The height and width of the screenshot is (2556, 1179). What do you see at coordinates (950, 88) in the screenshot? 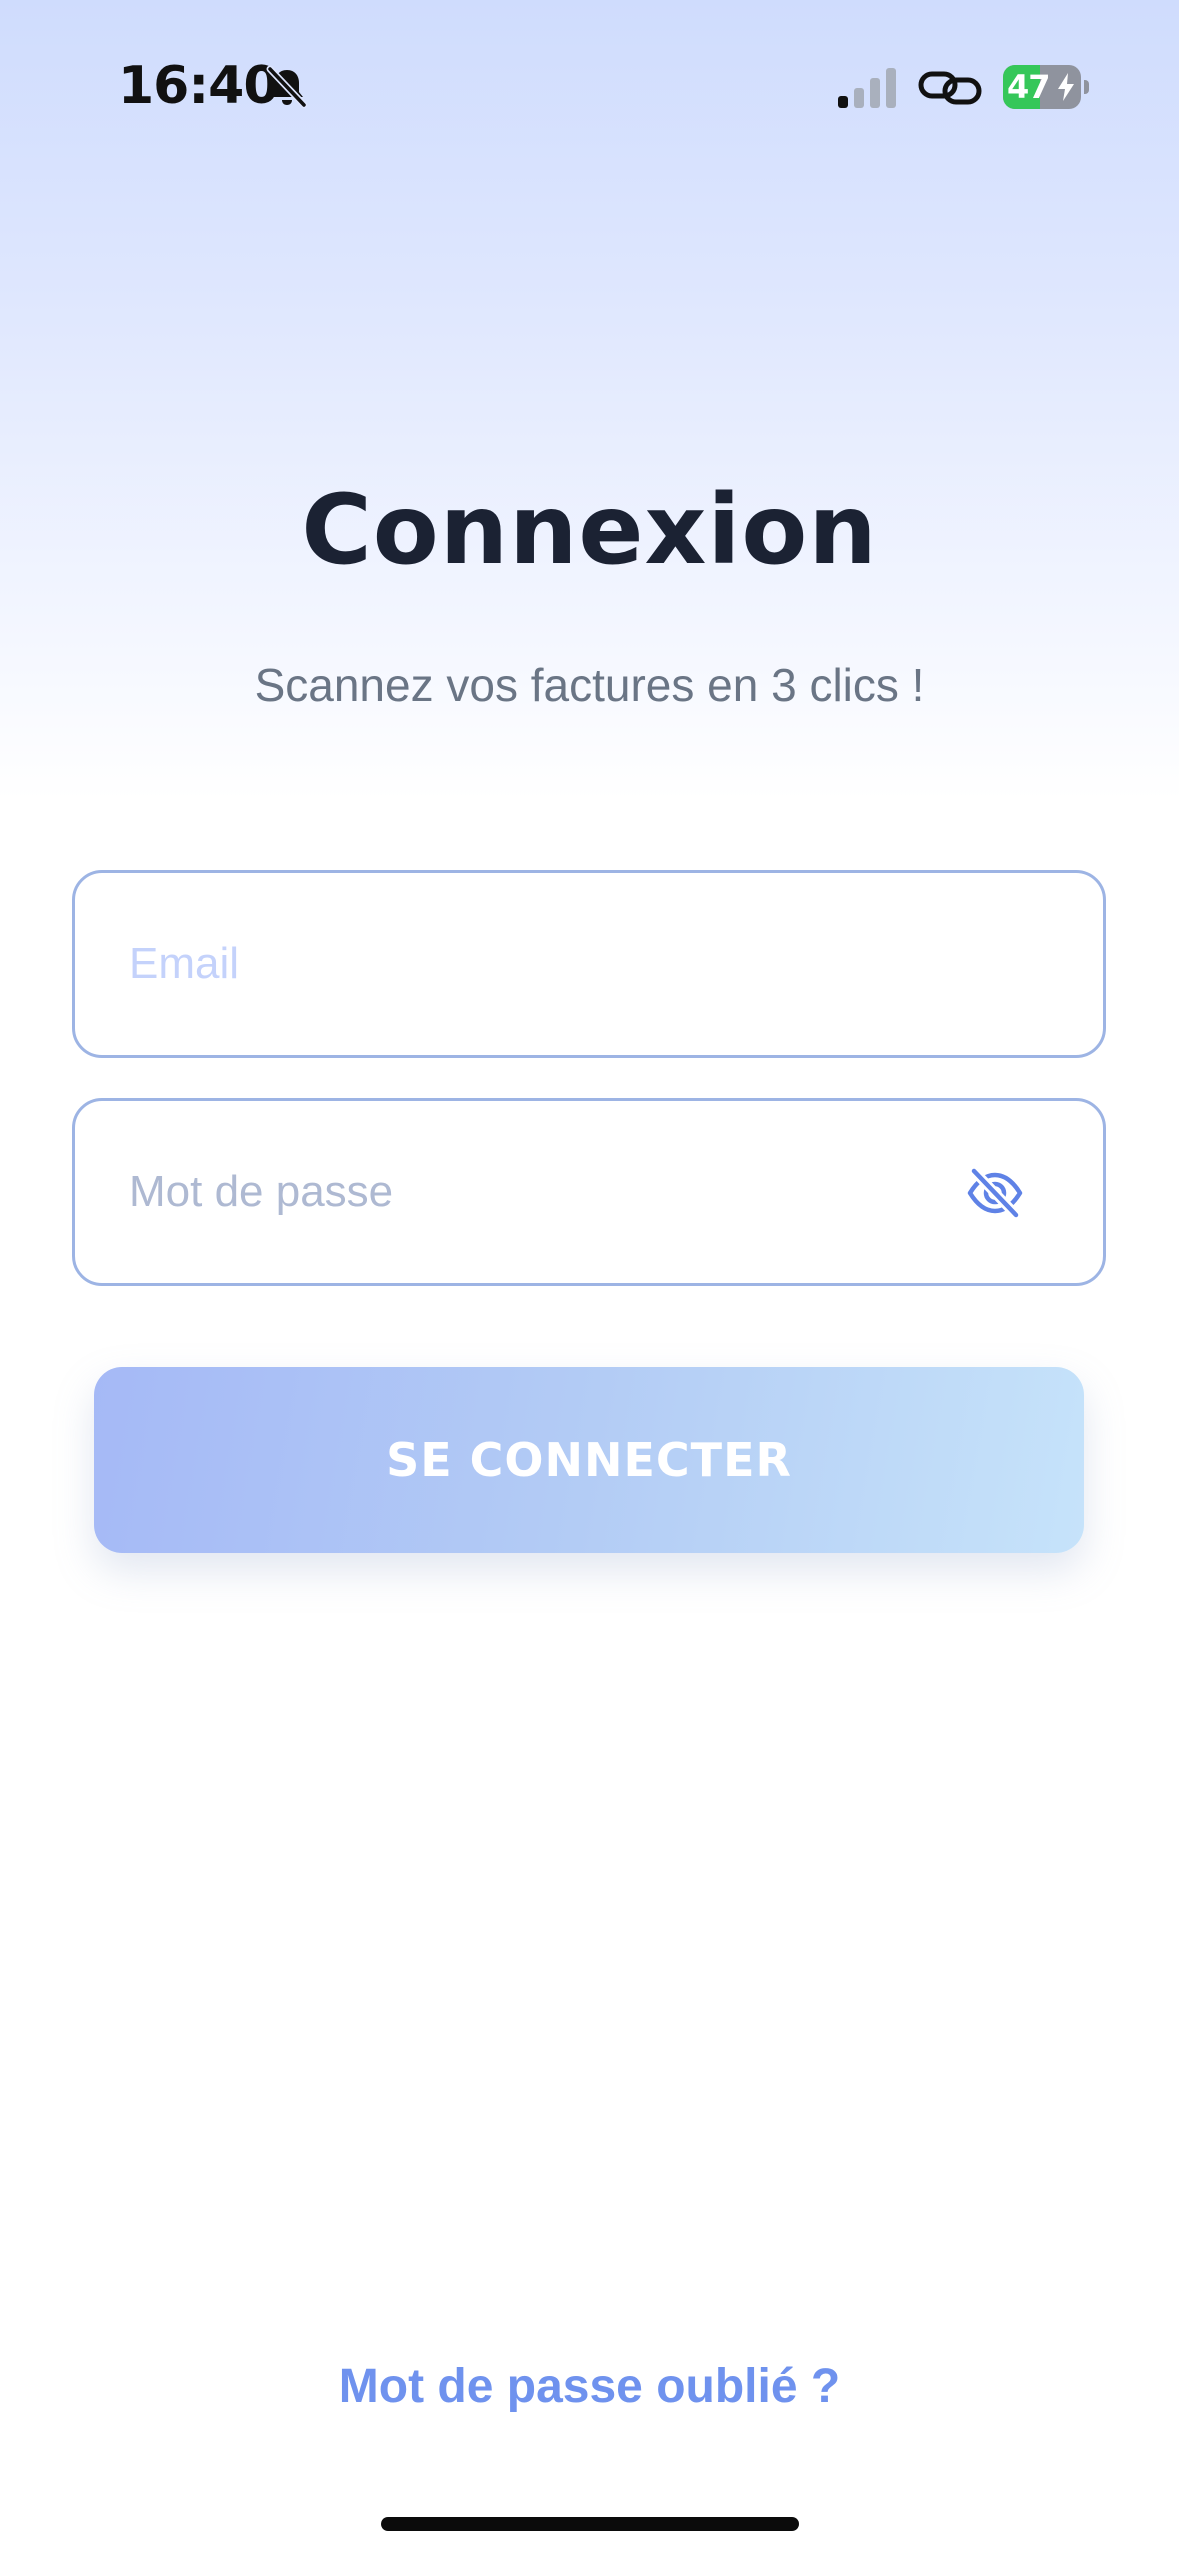
I see `link-icon` at bounding box center [950, 88].